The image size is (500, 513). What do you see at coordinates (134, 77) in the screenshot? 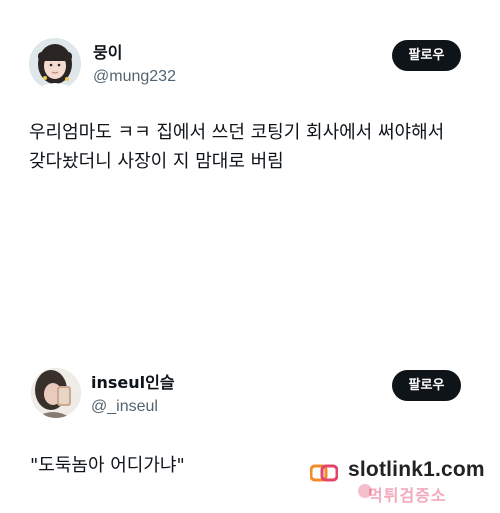
I see `author-handle: @mung232` at bounding box center [134, 77].